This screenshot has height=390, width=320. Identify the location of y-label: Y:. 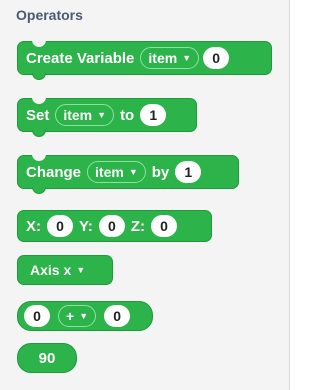
(86, 226).